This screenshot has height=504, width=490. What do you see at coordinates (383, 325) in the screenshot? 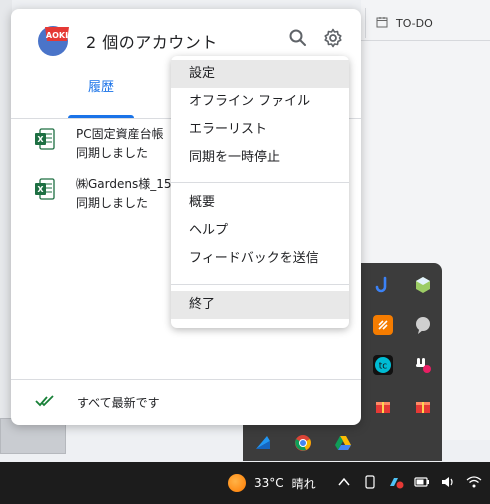
I see `tray-app-icon-orange` at bounding box center [383, 325].